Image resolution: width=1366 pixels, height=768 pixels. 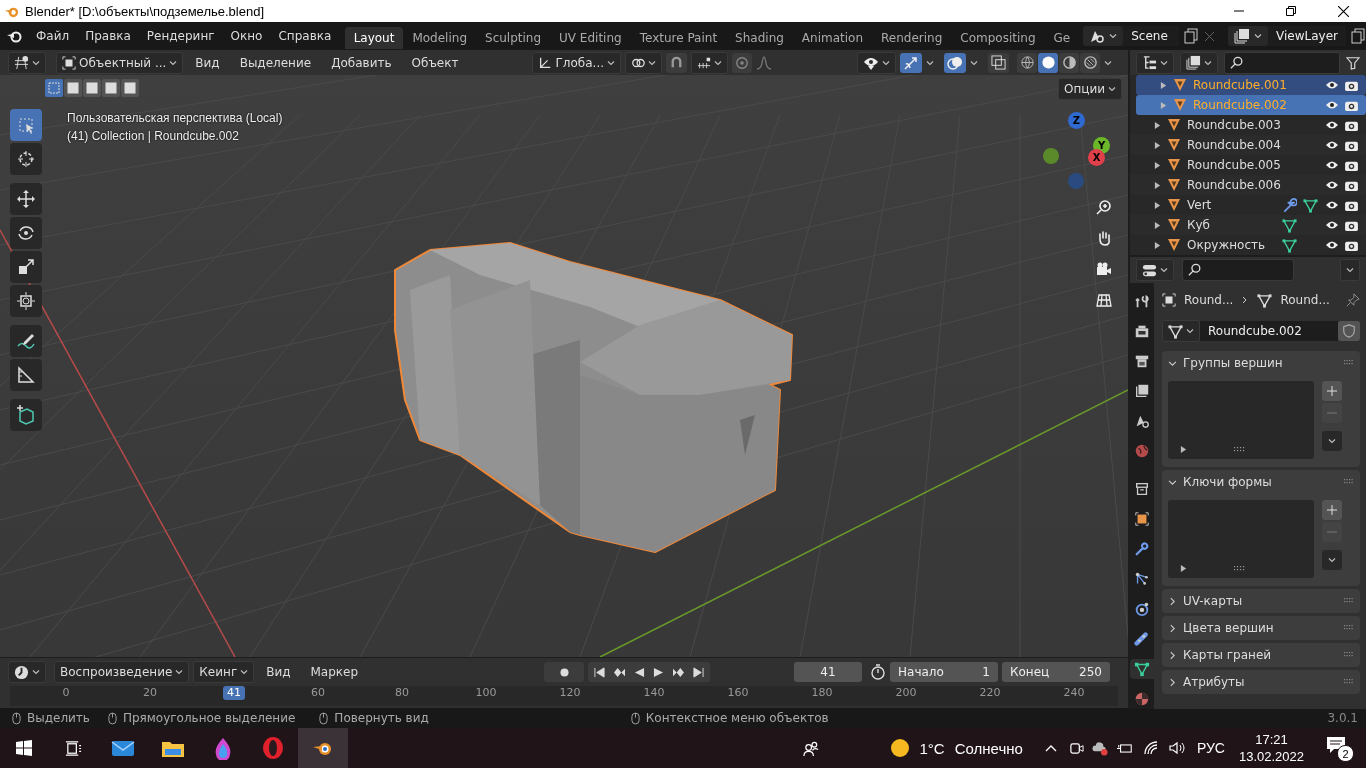 I want to click on workspace-tab: Layout, so click(x=374, y=38).